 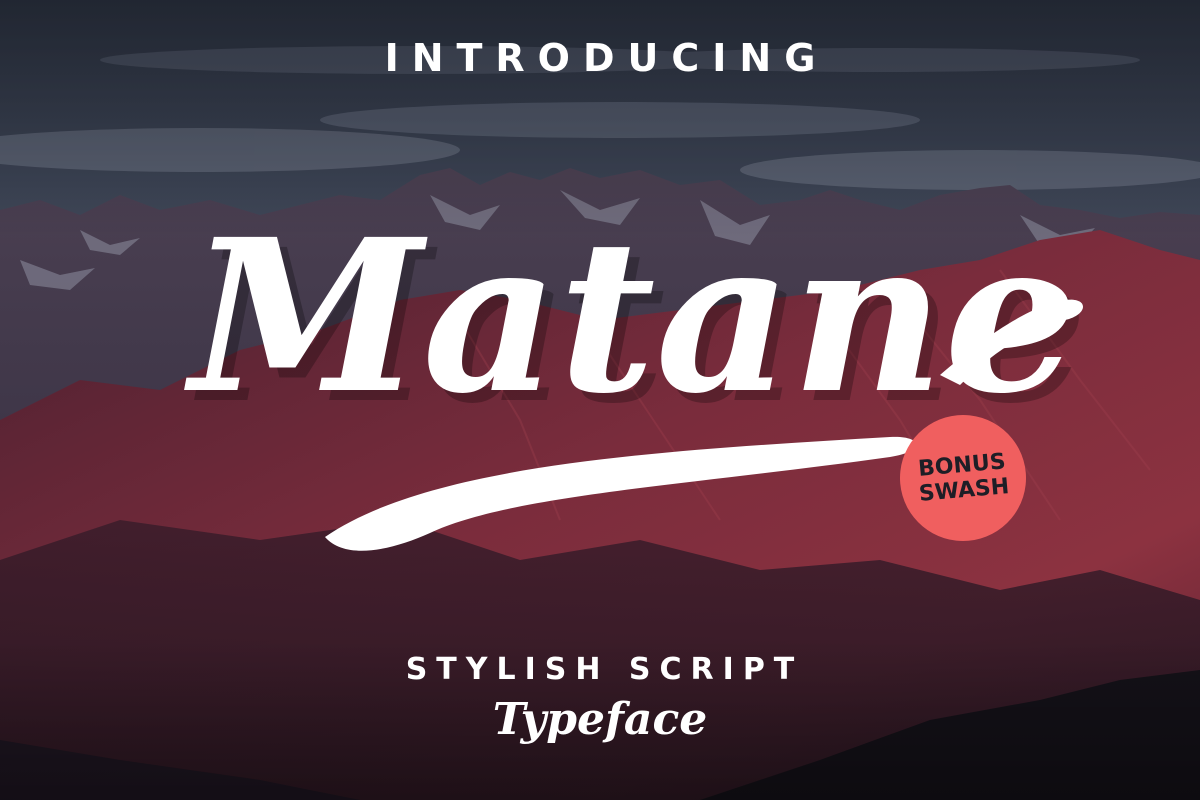 What do you see at coordinates (604, 669) in the screenshot?
I see `tagline: STYLISH SCRIPT` at bounding box center [604, 669].